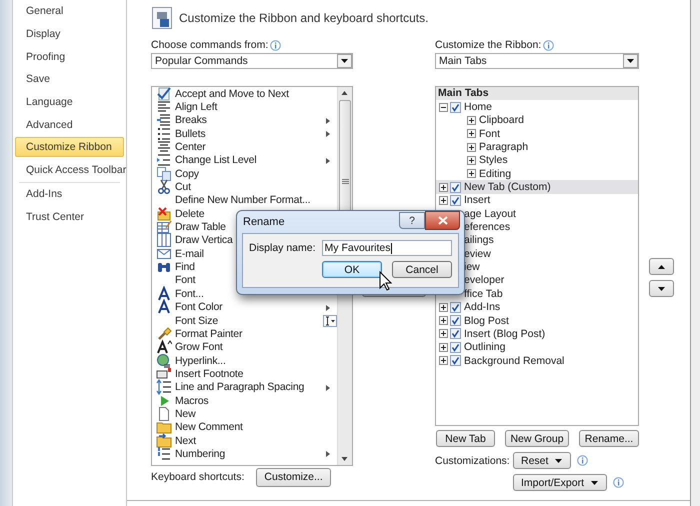  I want to click on tree-header: Main Tabs, so click(537, 93).